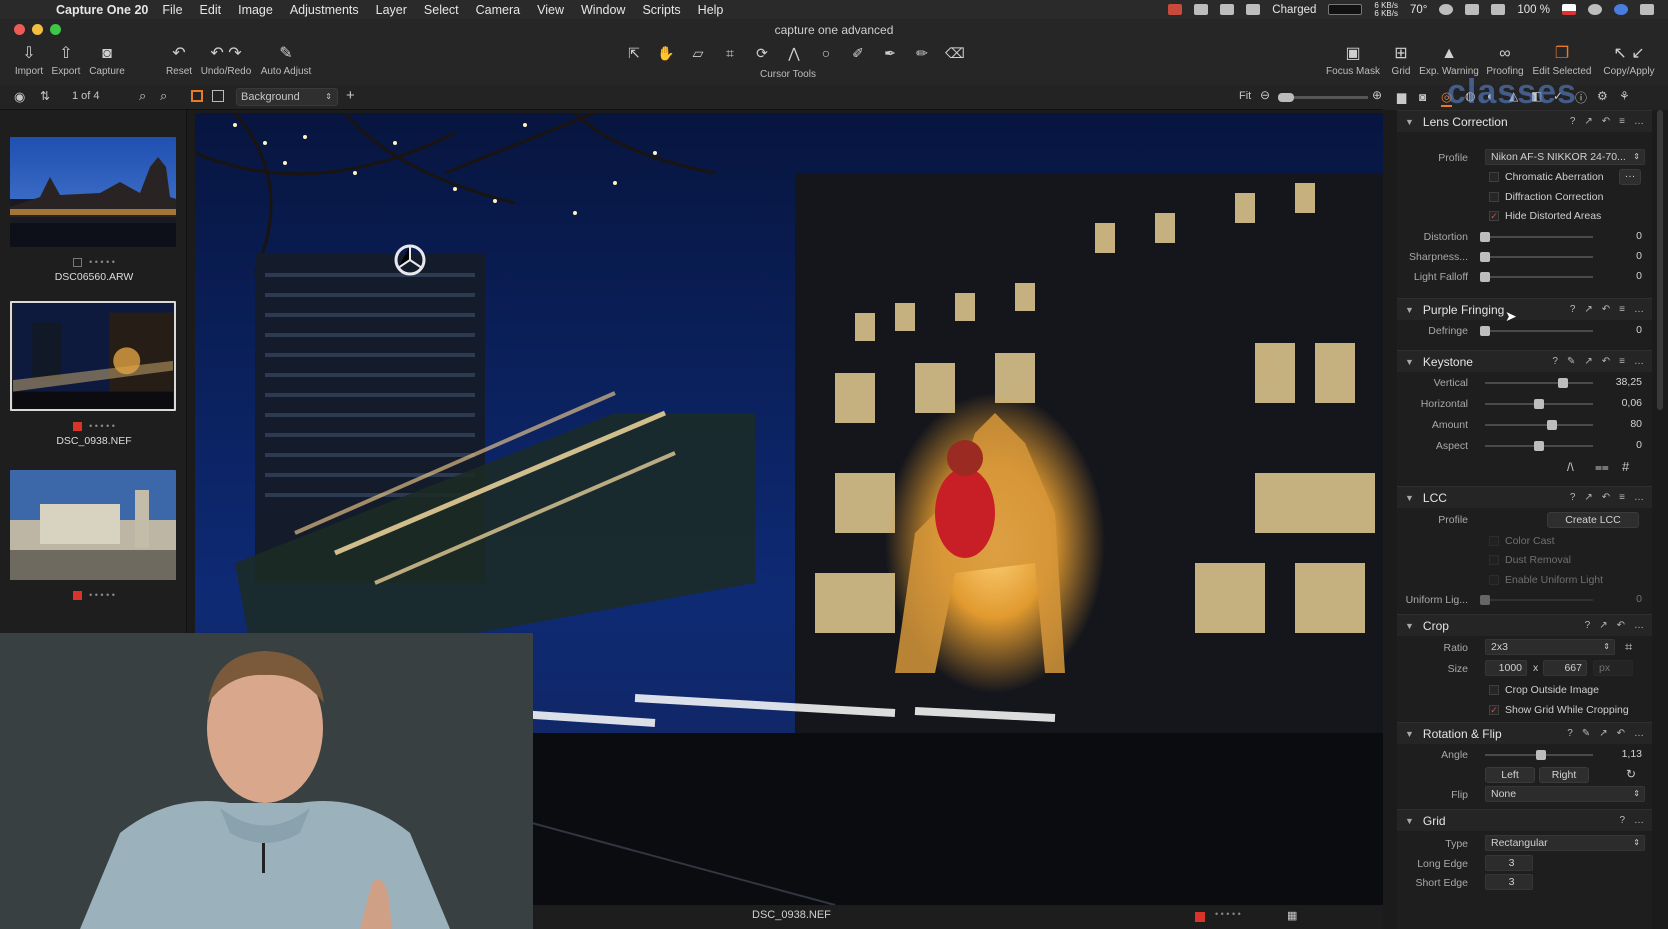 The image size is (1668, 929). What do you see at coordinates (1536, 257) in the screenshot?
I see `sharpness-slider` at bounding box center [1536, 257].